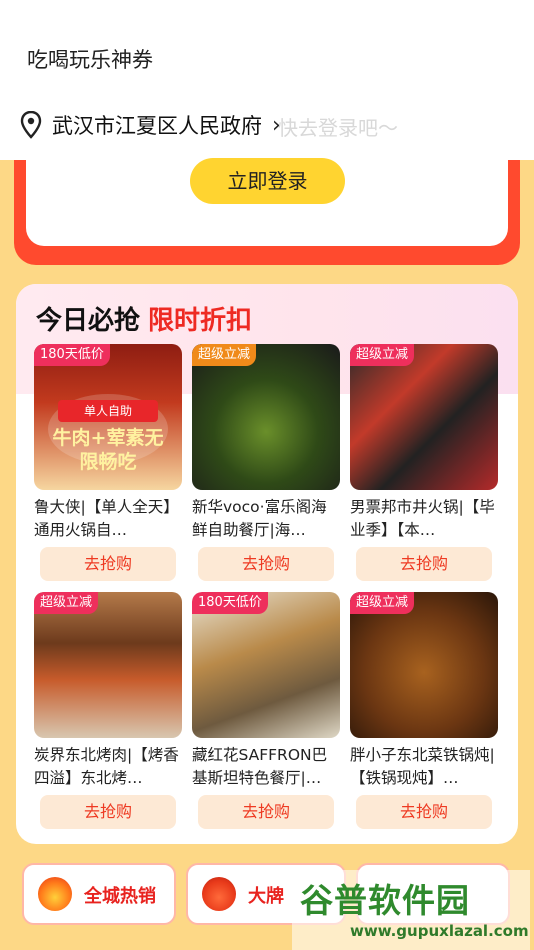  I want to click on deals-heading-title: 今日必抢, so click(88, 321).